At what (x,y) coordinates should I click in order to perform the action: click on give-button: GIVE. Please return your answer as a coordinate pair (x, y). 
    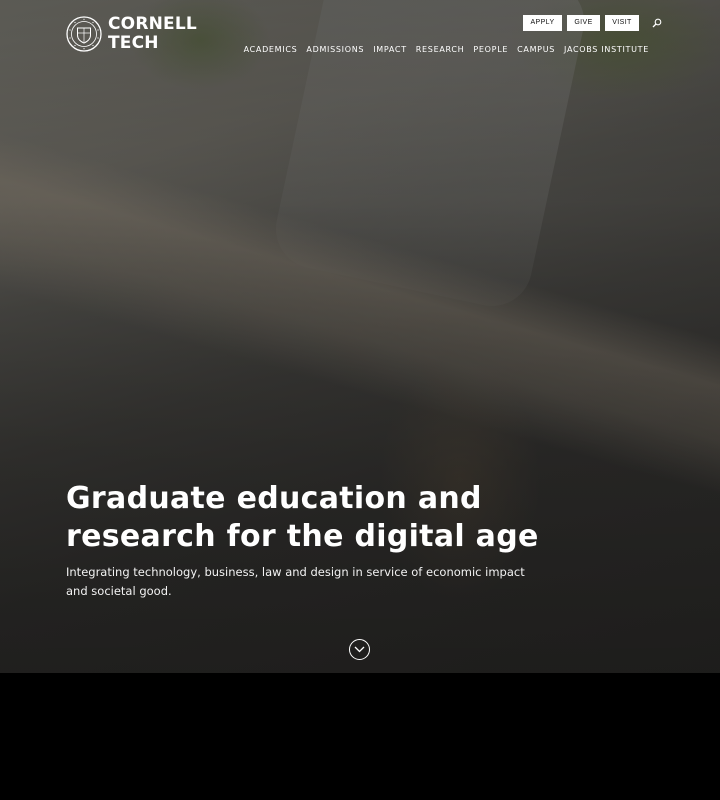
    Looking at the image, I should click on (583, 23).